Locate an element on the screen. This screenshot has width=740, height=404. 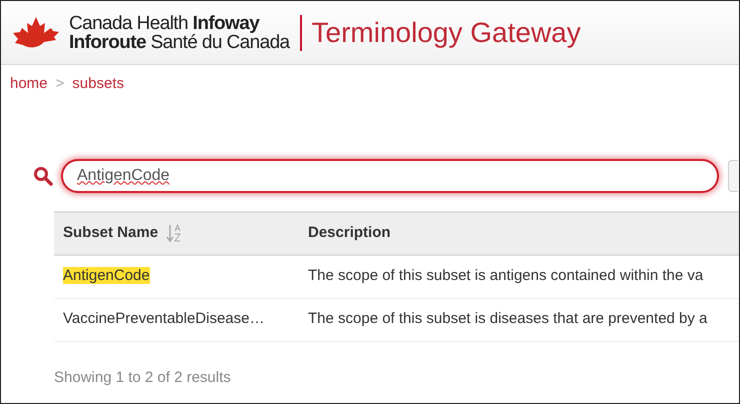
site-title: Terminology Gateway is located at coordinates (446, 33).